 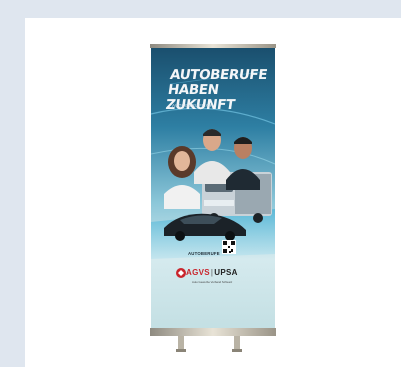 I want to click on brand-left: AGVS, so click(x=198, y=272).